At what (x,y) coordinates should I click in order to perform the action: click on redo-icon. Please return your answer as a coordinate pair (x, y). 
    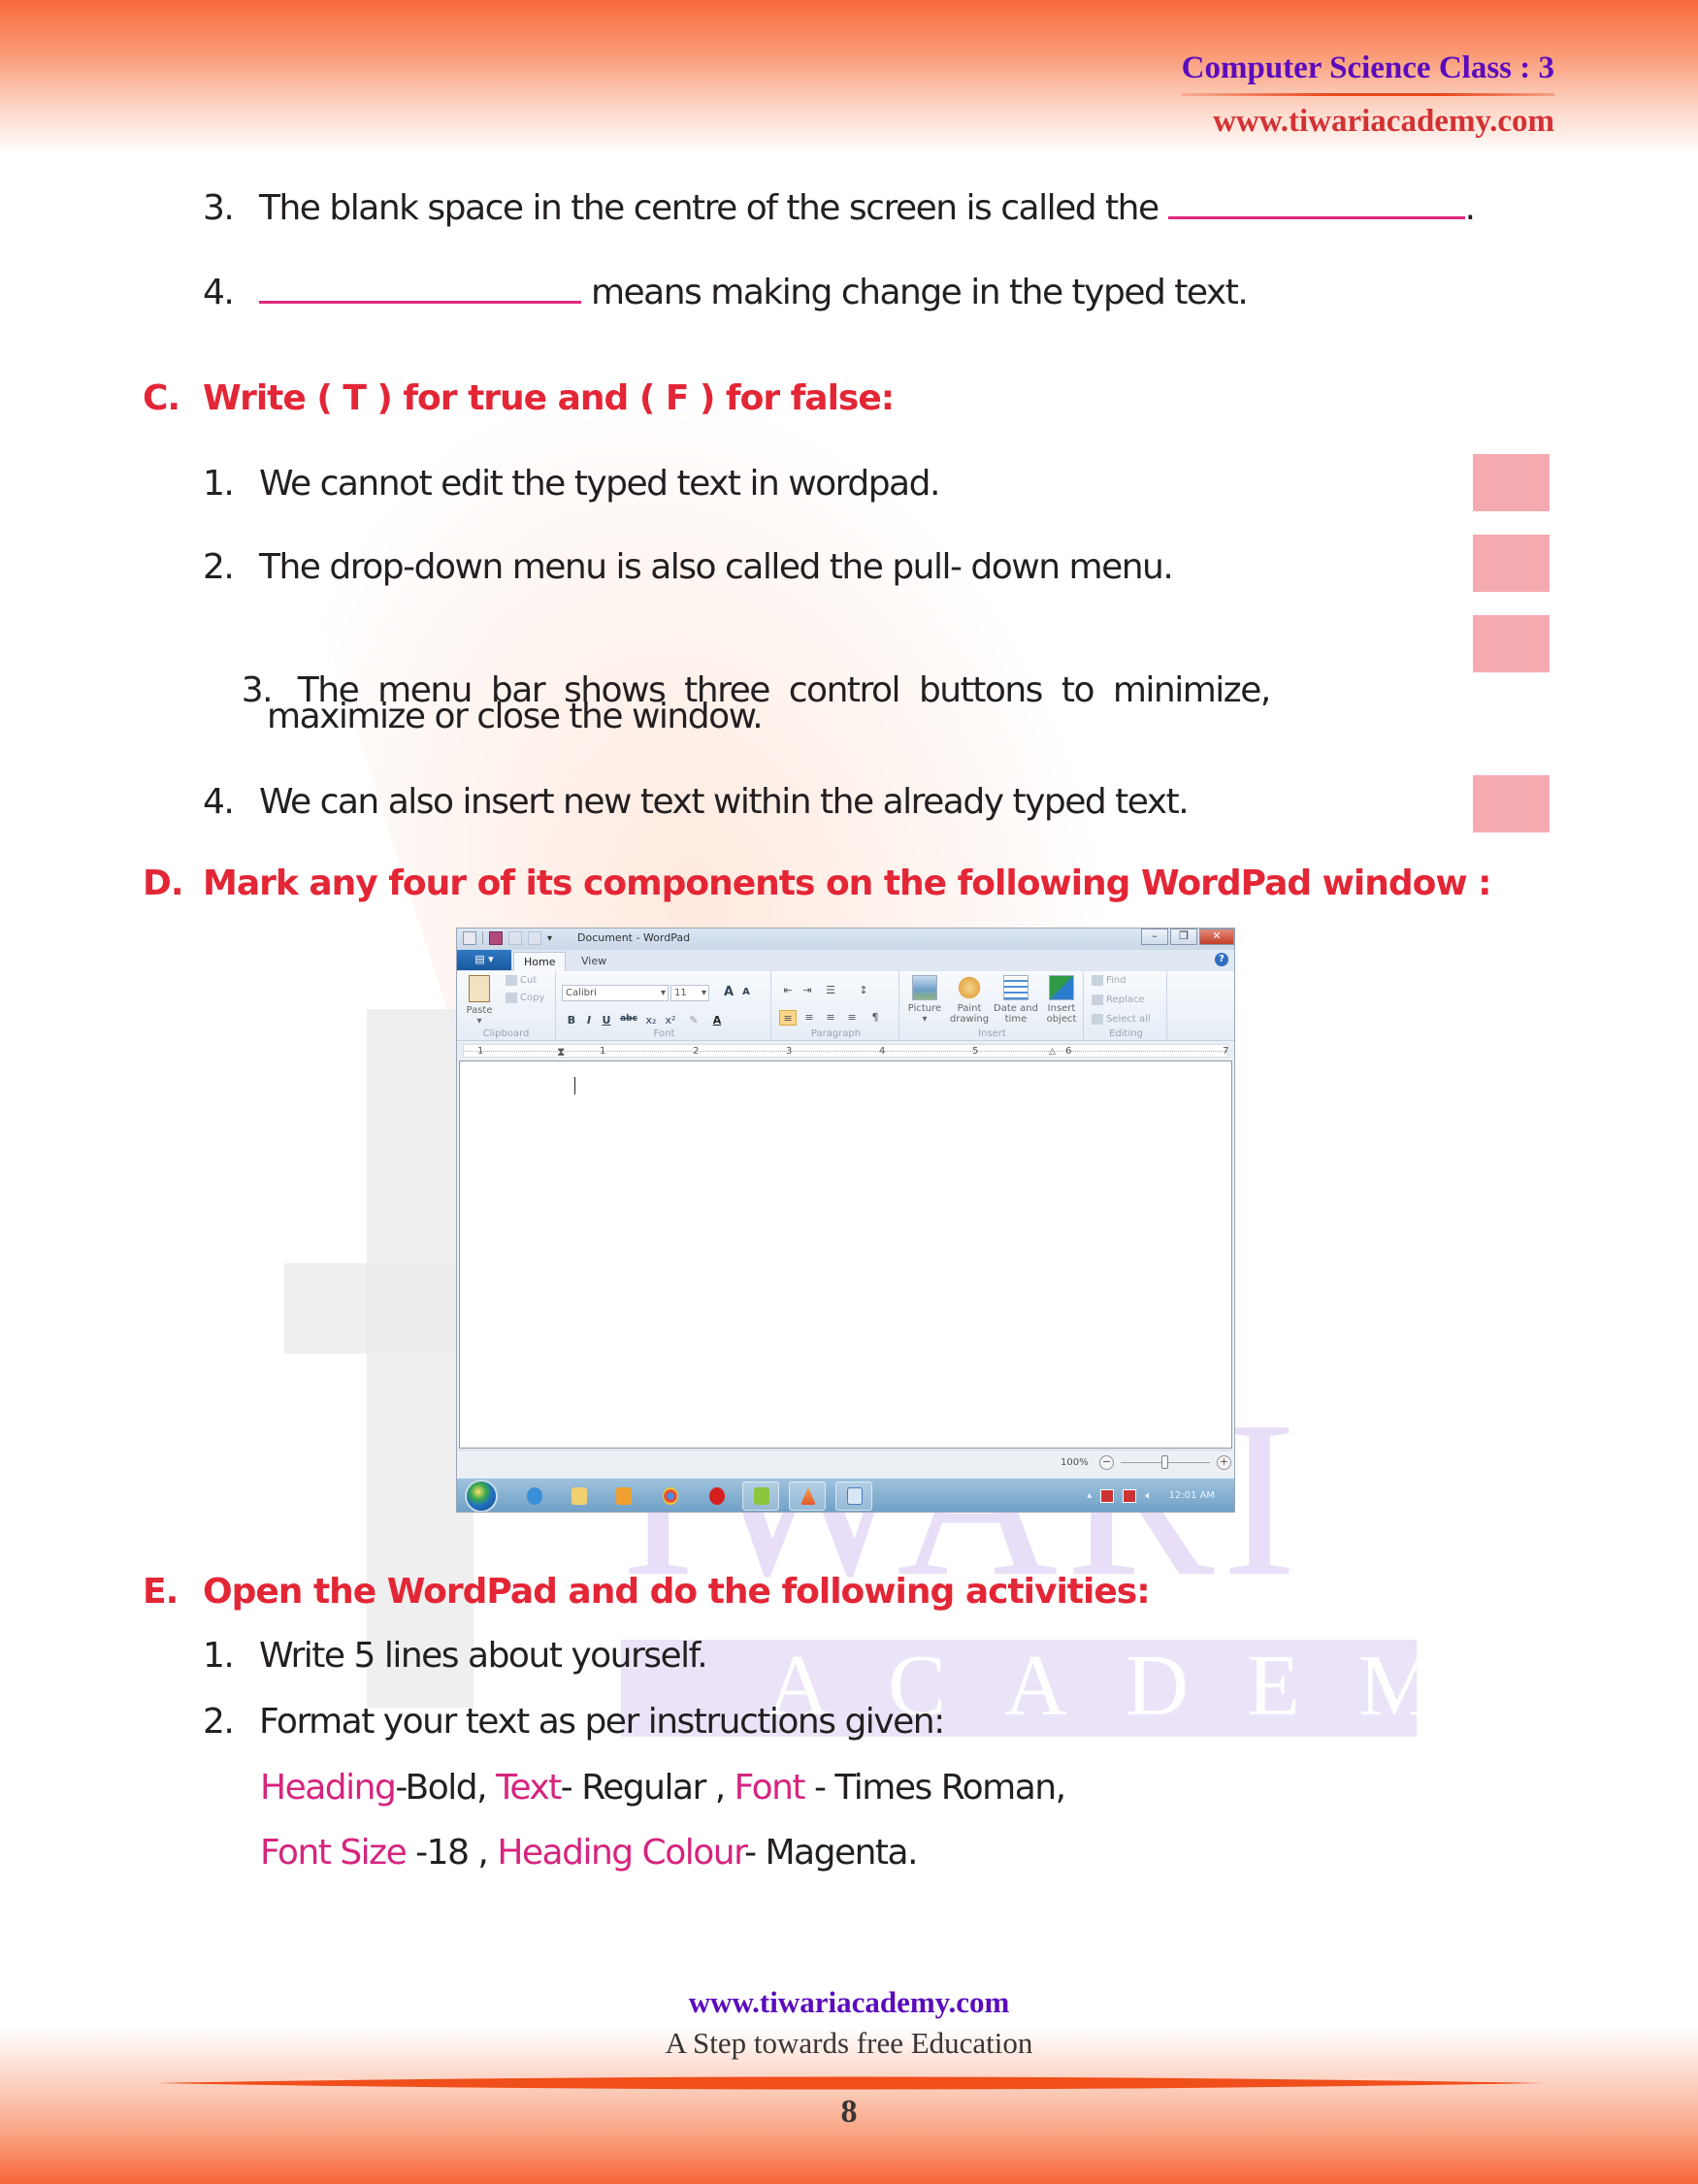
    Looking at the image, I should click on (535, 938).